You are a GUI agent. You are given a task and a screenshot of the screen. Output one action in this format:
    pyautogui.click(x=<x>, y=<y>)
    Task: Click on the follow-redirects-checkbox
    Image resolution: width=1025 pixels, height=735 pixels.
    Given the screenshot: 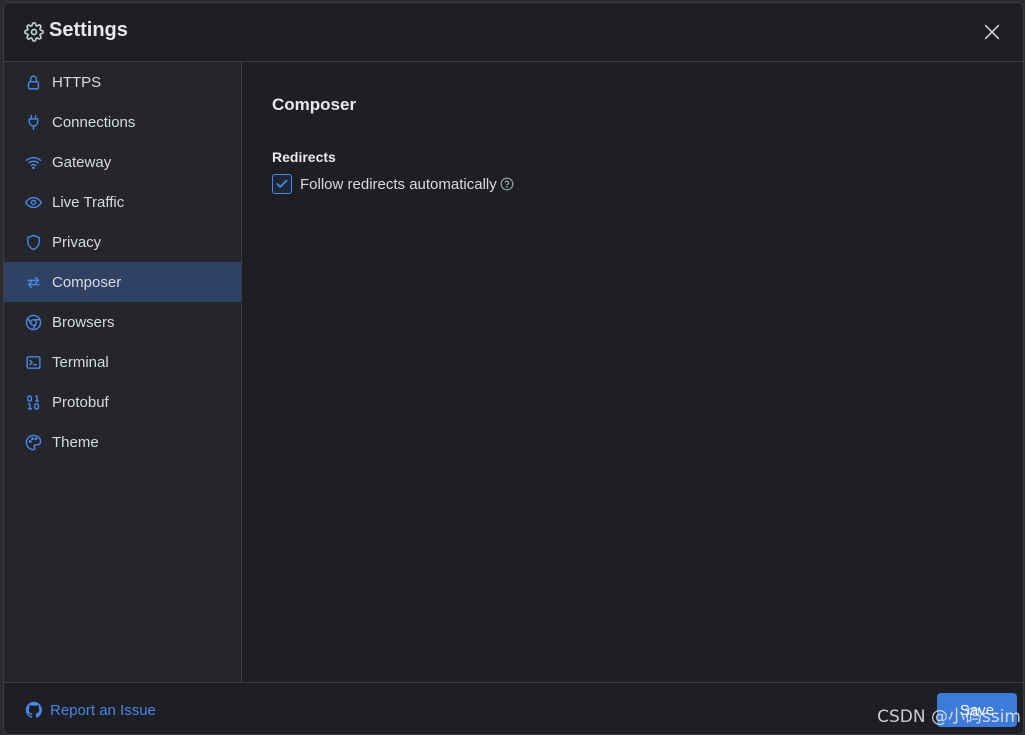 What is the action you would take?
    pyautogui.click(x=282, y=184)
    